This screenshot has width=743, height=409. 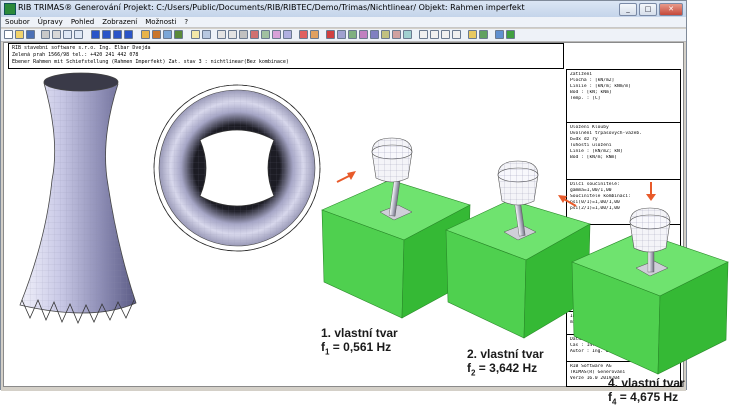 What do you see at coordinates (505, 354) in the screenshot?
I see `mode-2-title: 2. vlastní tvar` at bounding box center [505, 354].